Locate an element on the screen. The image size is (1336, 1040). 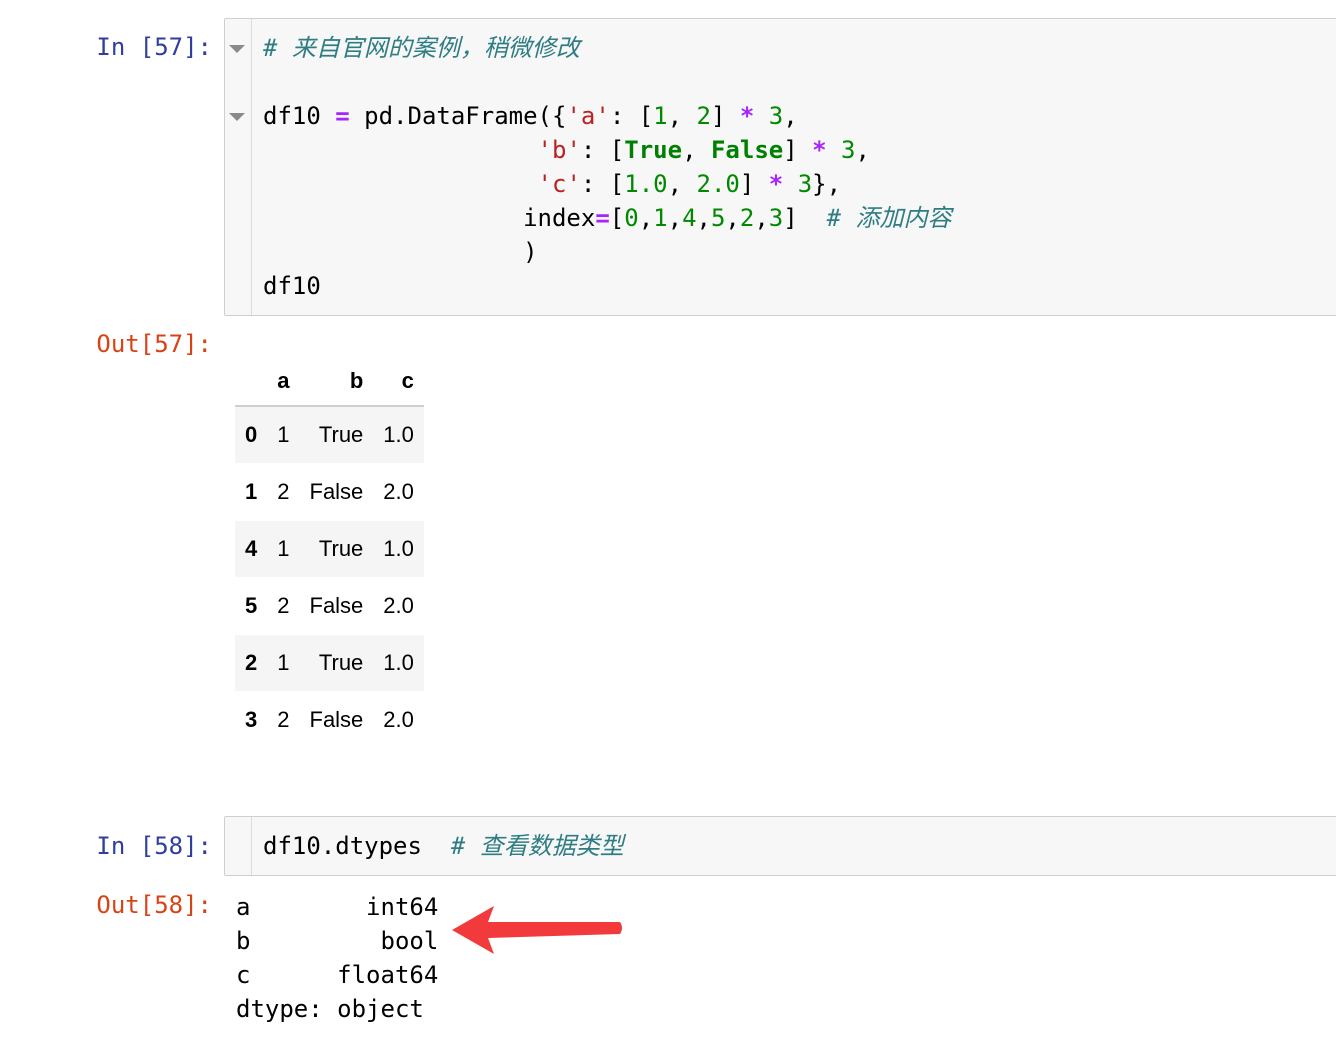
code-editor: df10.dtypes # 查看数据类型 is located at coordinates (443, 846).